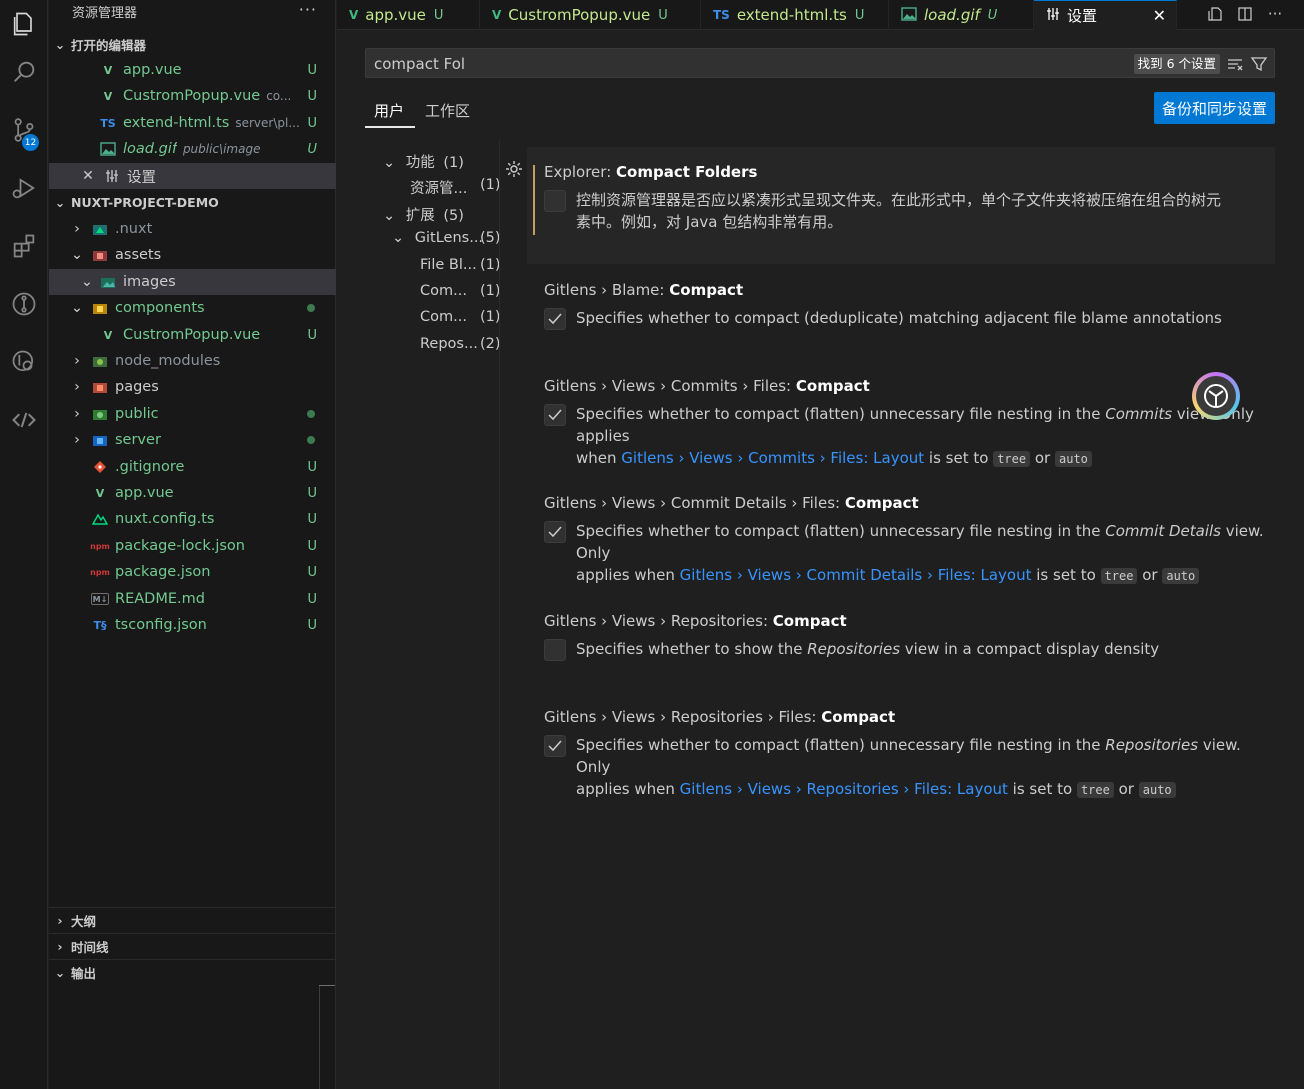 The width and height of the screenshot is (1304, 1089). I want to click on nuxt-config-icon, so click(100, 519).